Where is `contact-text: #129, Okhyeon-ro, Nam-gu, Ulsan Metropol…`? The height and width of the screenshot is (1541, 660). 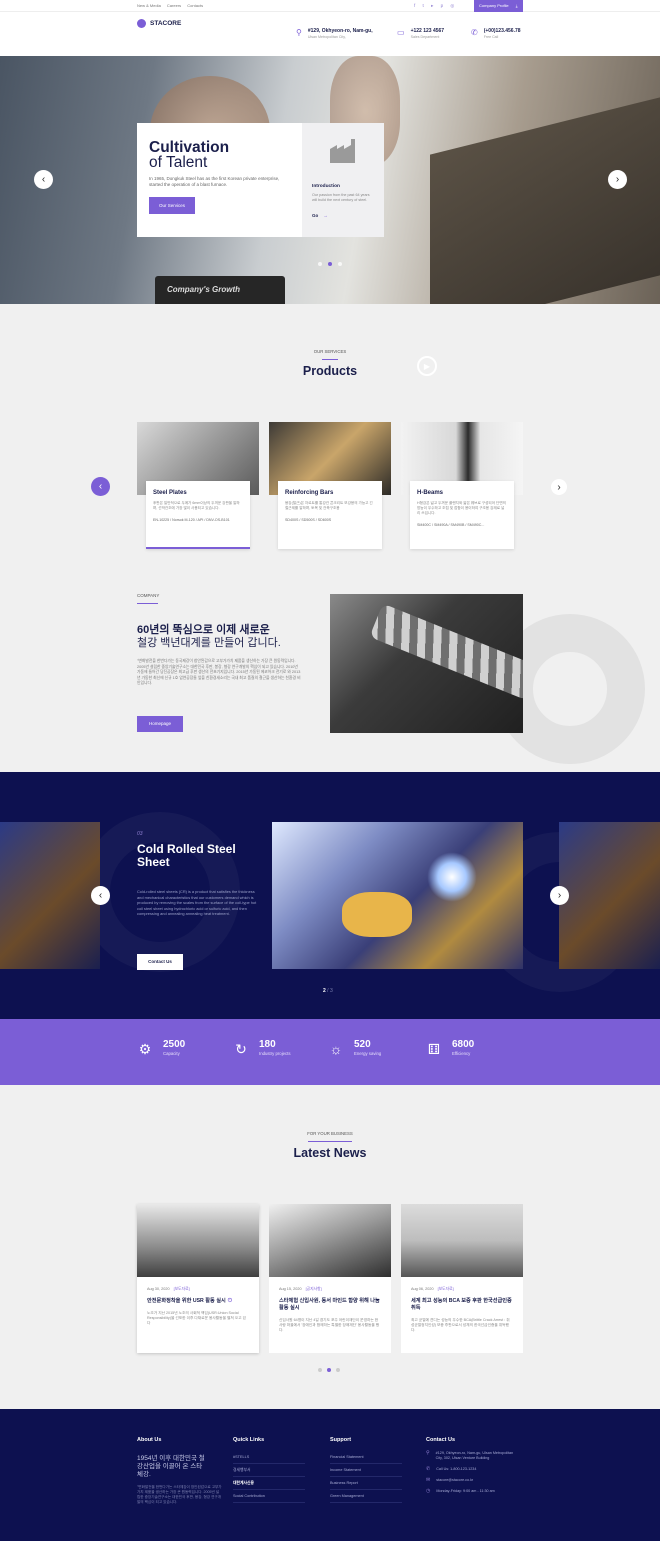 contact-text: #129, Okhyeon-ro, Nam-gu, Ulsan Metropol… is located at coordinates (474, 1455).